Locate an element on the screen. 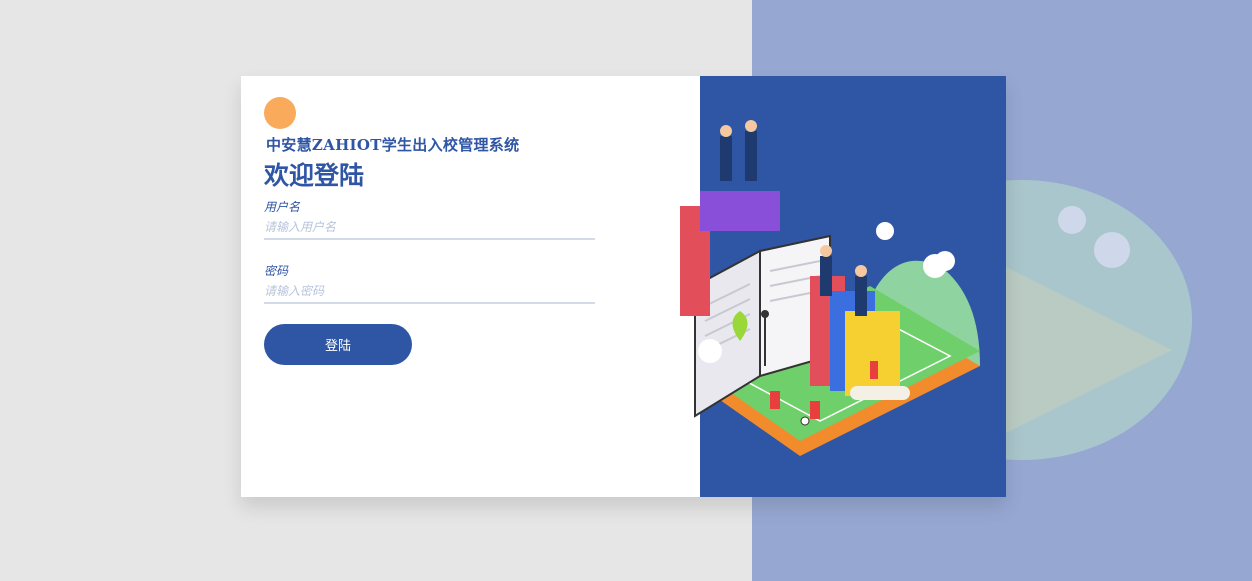 This screenshot has width=1252, height=581. password-input is located at coordinates (429, 292).